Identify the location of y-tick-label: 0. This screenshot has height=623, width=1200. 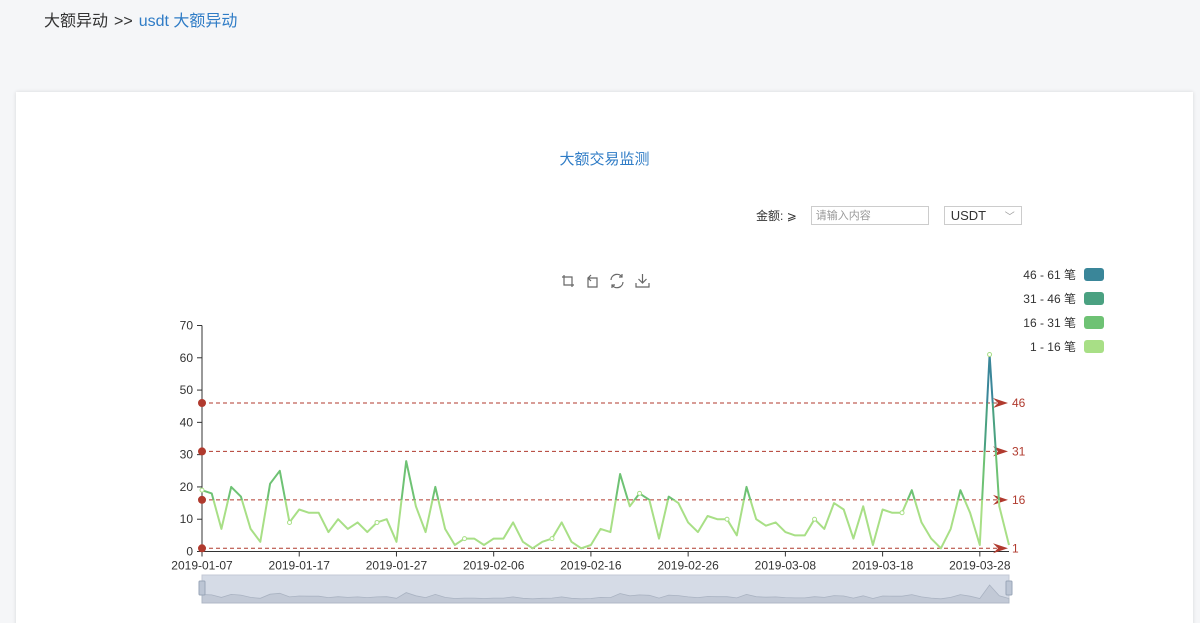
(189, 552).